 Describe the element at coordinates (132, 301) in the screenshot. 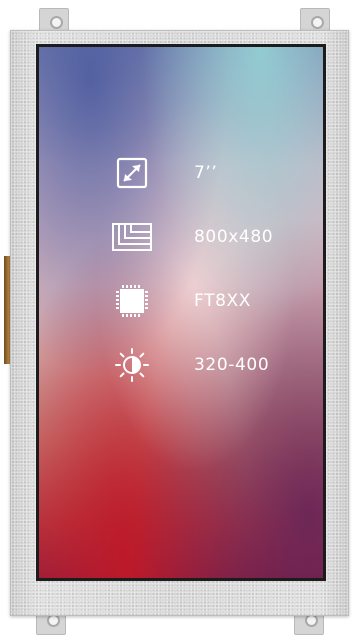

I see `chip-icon` at that location.